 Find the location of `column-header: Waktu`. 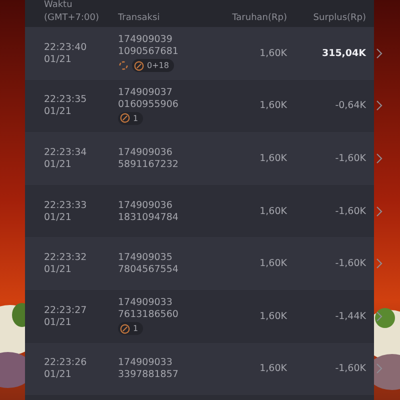

column-header: Waktu is located at coordinates (59, 5).